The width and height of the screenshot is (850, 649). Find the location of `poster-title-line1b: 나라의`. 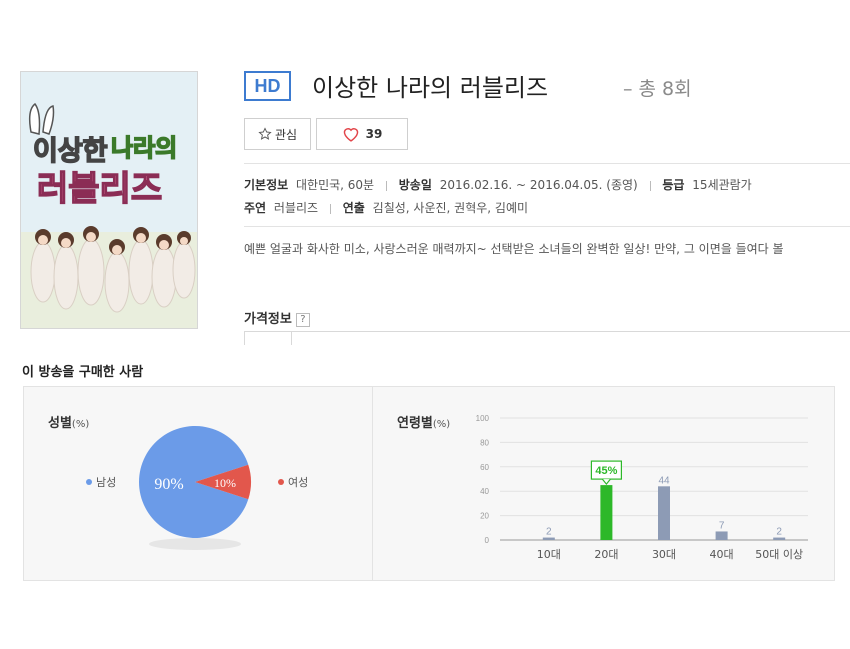

poster-title-line1b: 나라의 is located at coordinates (144, 148).